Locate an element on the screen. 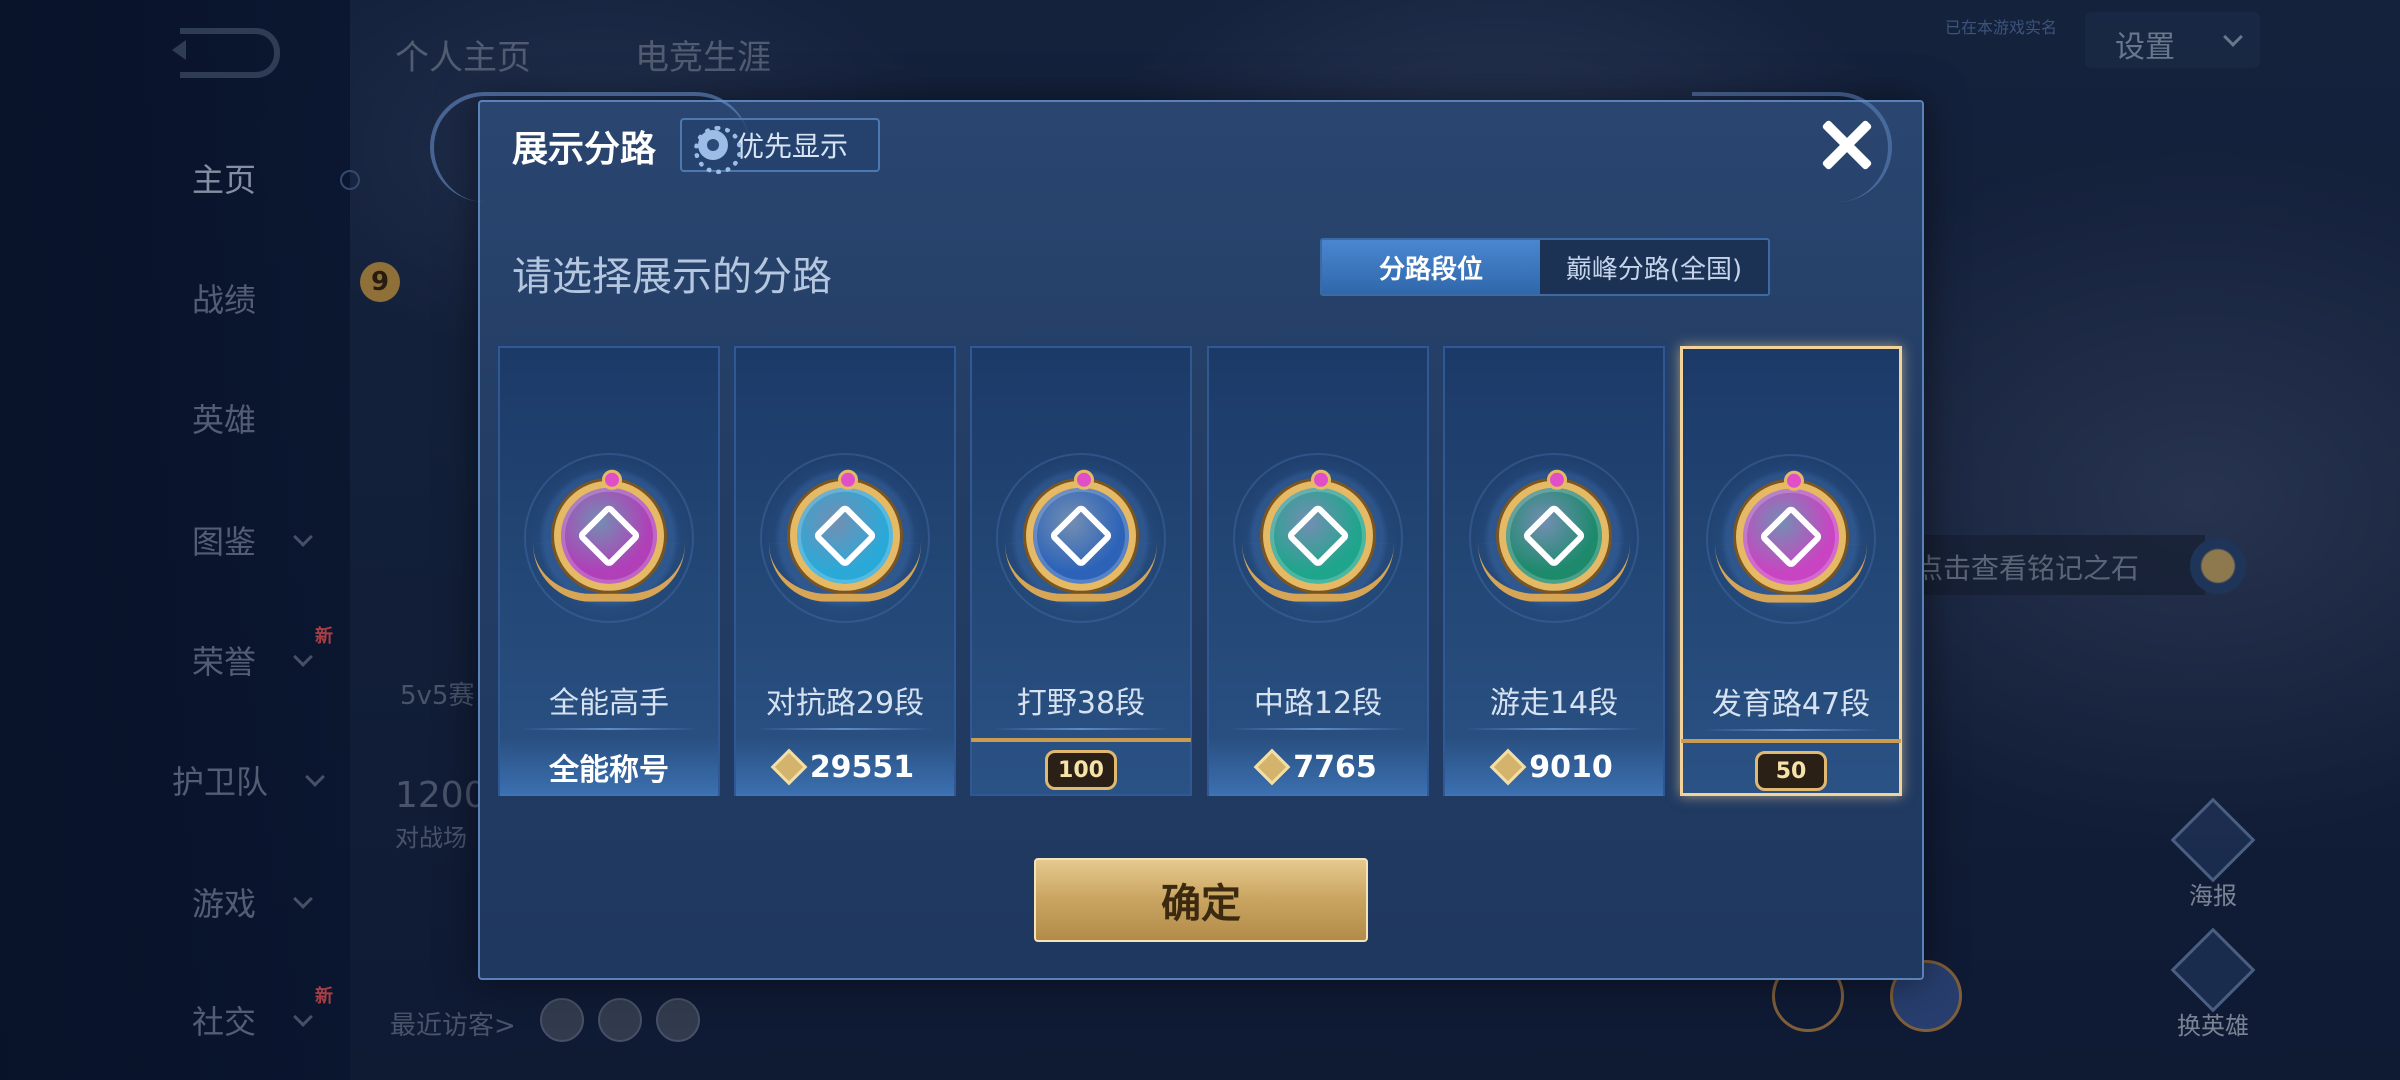  peak-level-badge: 50 is located at coordinates (1791, 769).